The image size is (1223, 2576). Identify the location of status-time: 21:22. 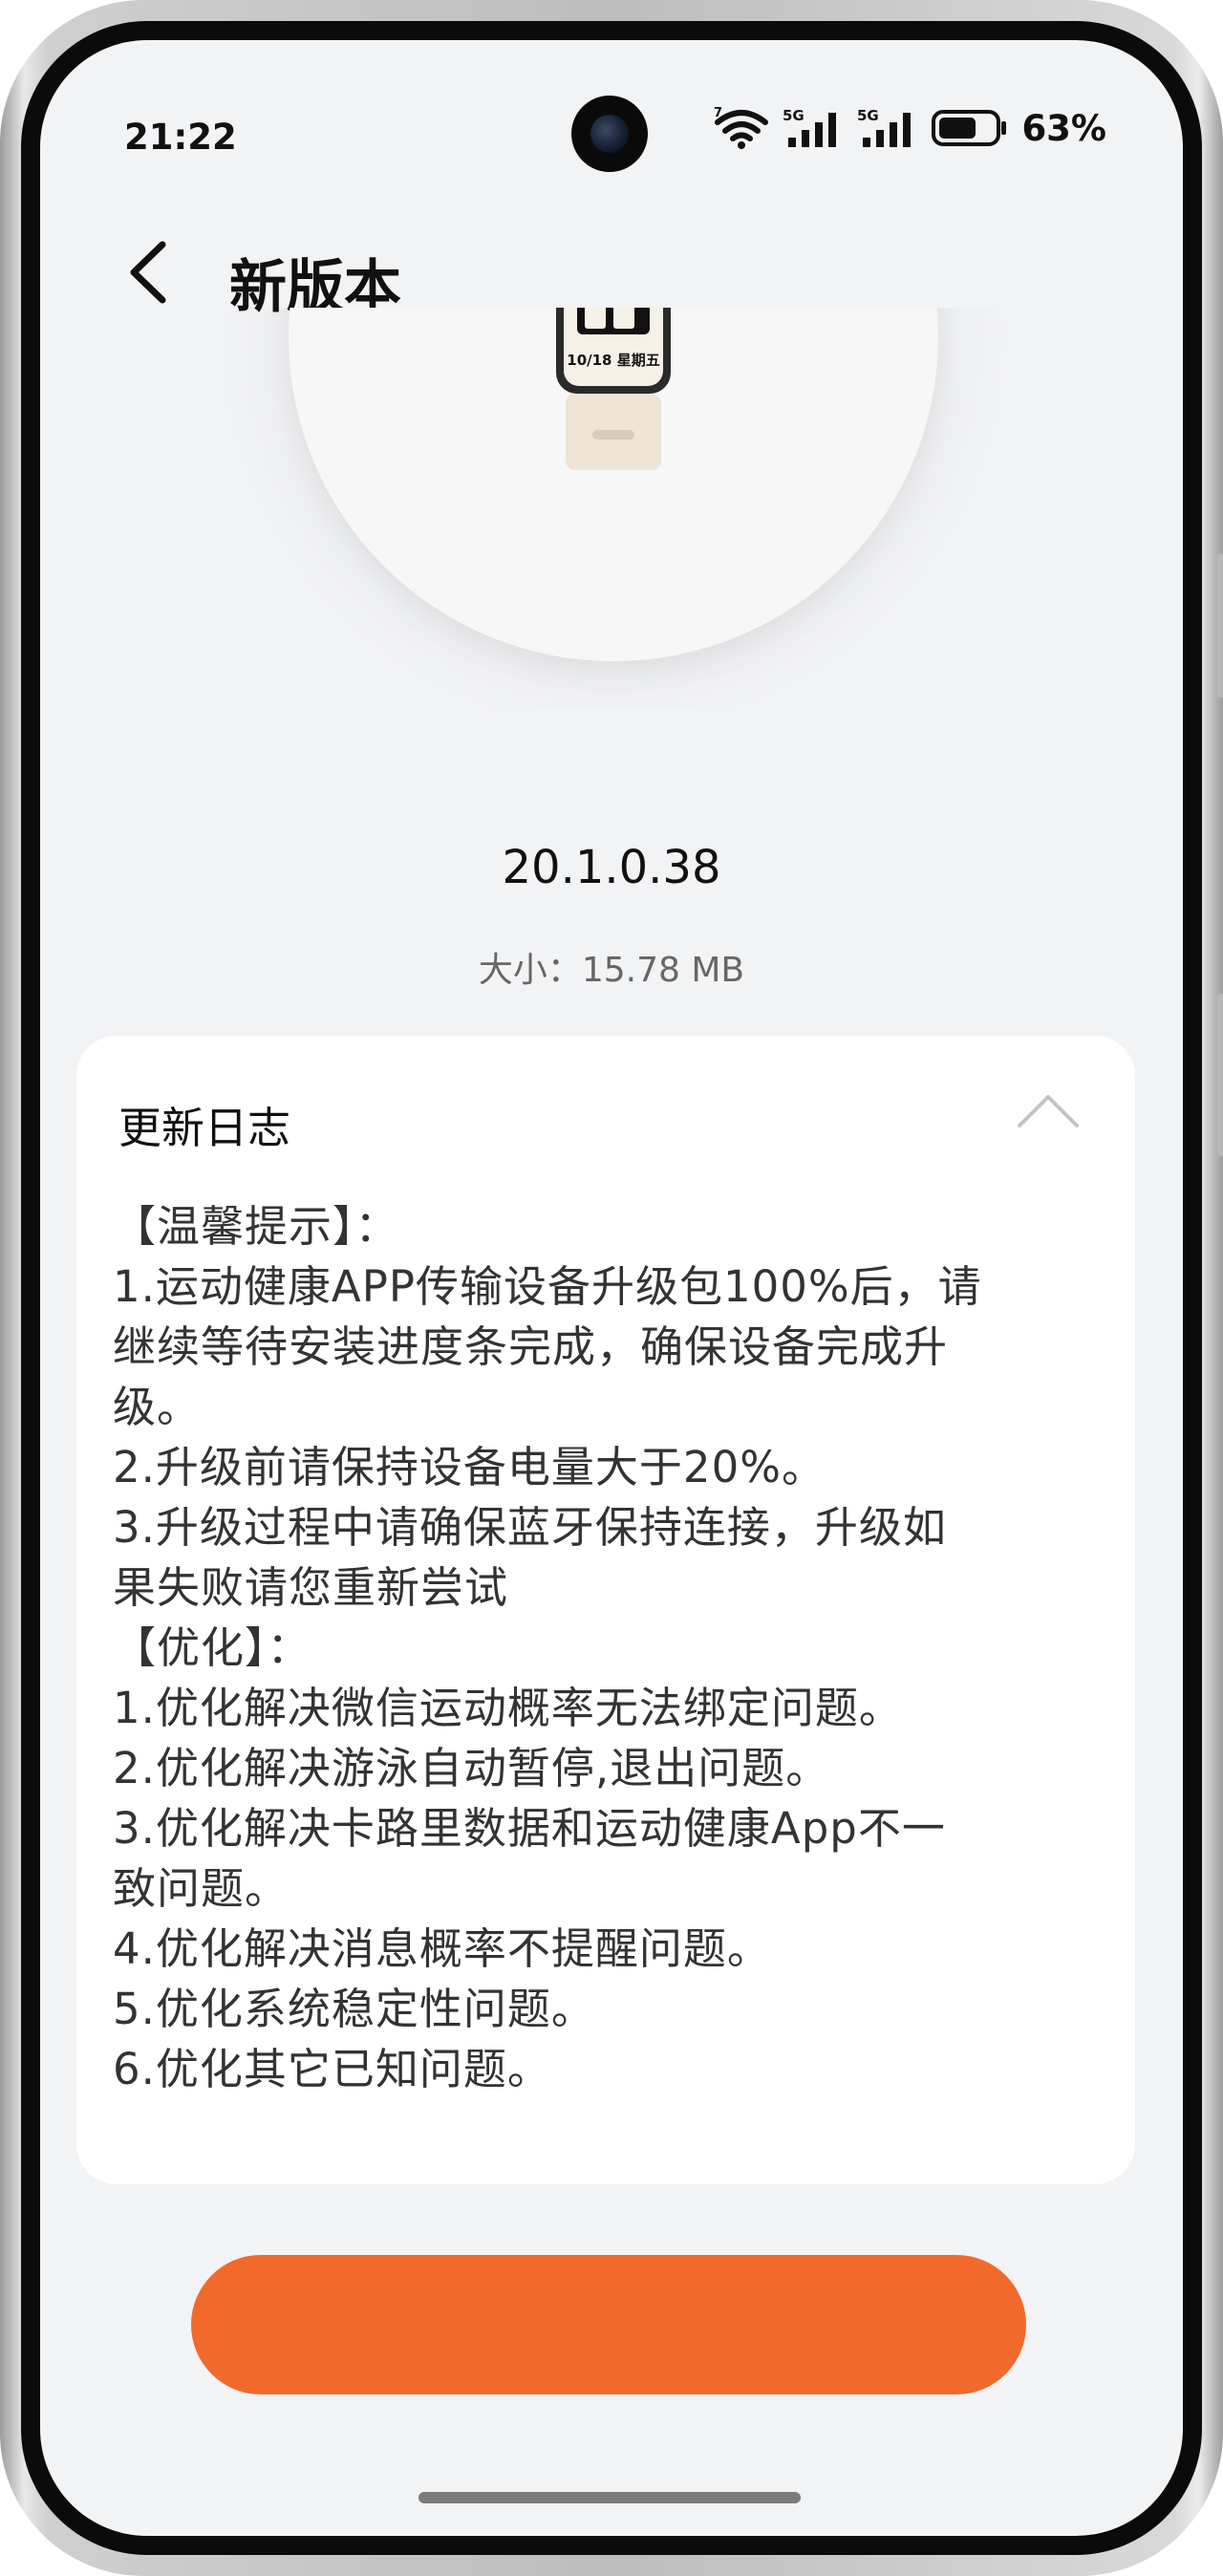
(180, 137).